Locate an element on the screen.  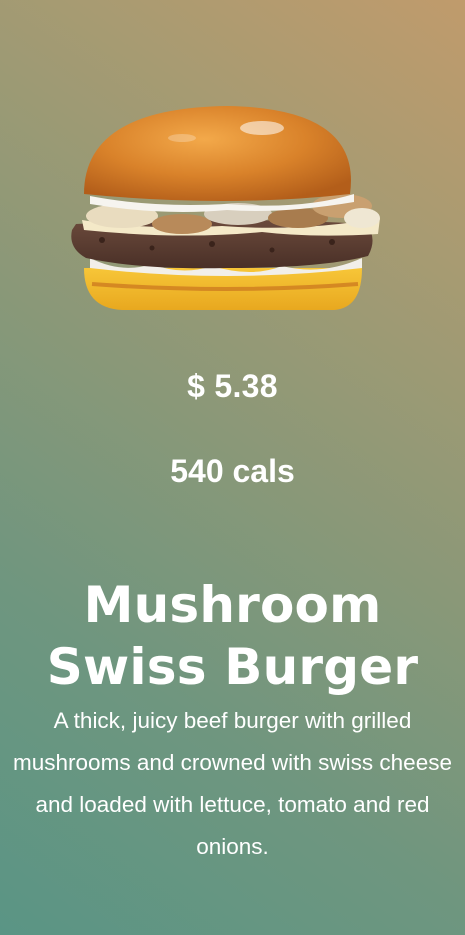
product-title: Mushroom Swiss Burger is located at coordinates (232, 636).